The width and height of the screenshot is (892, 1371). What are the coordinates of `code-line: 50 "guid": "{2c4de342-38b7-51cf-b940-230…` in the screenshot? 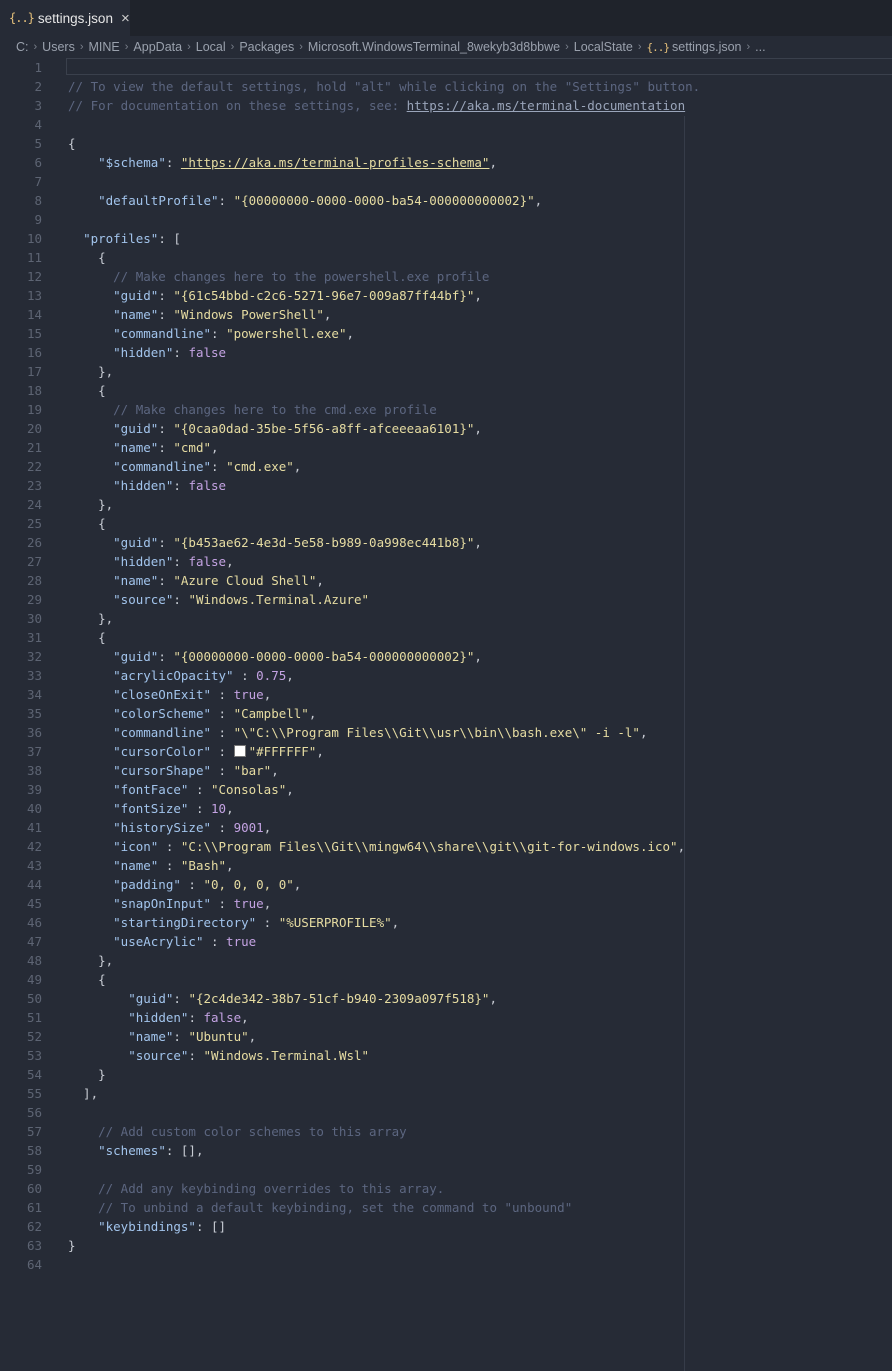 It's located at (446, 998).